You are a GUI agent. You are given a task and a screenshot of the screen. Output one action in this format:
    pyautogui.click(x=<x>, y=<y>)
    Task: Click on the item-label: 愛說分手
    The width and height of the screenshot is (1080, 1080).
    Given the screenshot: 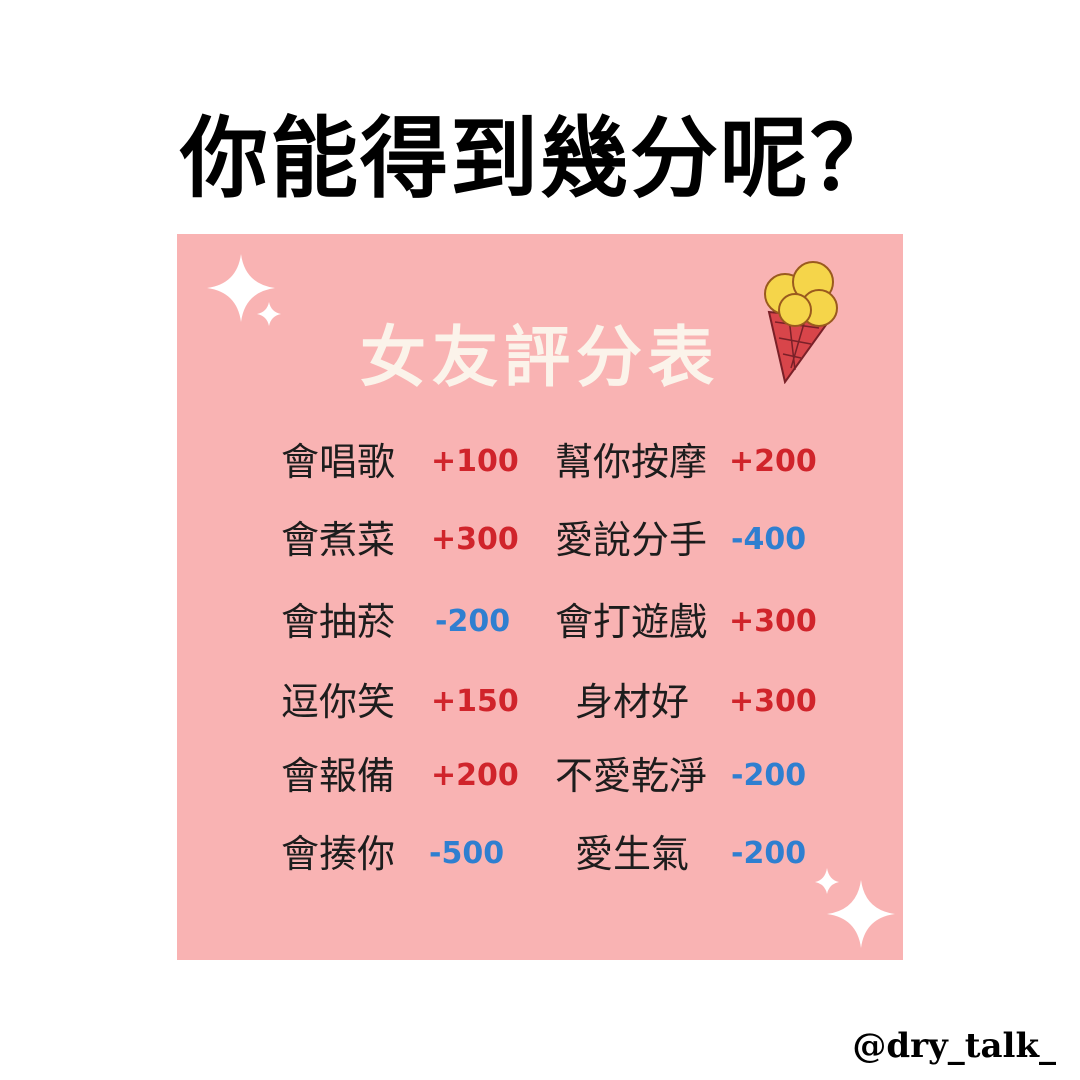 What is the action you would take?
    pyautogui.click(x=631, y=540)
    